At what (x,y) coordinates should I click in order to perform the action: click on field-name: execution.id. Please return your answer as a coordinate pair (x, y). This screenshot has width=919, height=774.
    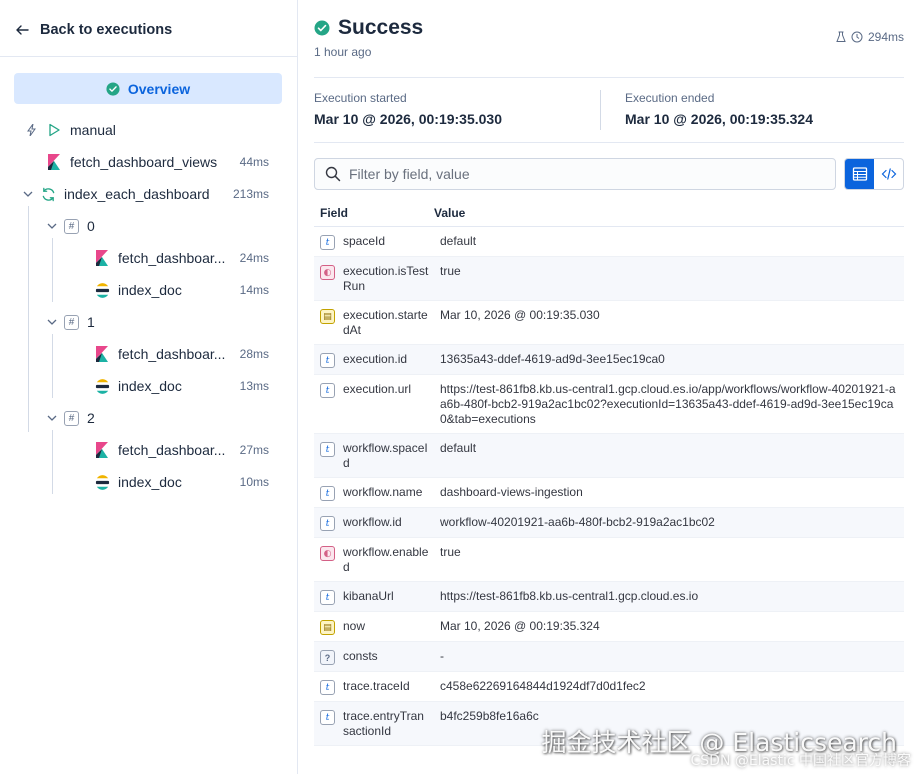
    Looking at the image, I should click on (375, 359).